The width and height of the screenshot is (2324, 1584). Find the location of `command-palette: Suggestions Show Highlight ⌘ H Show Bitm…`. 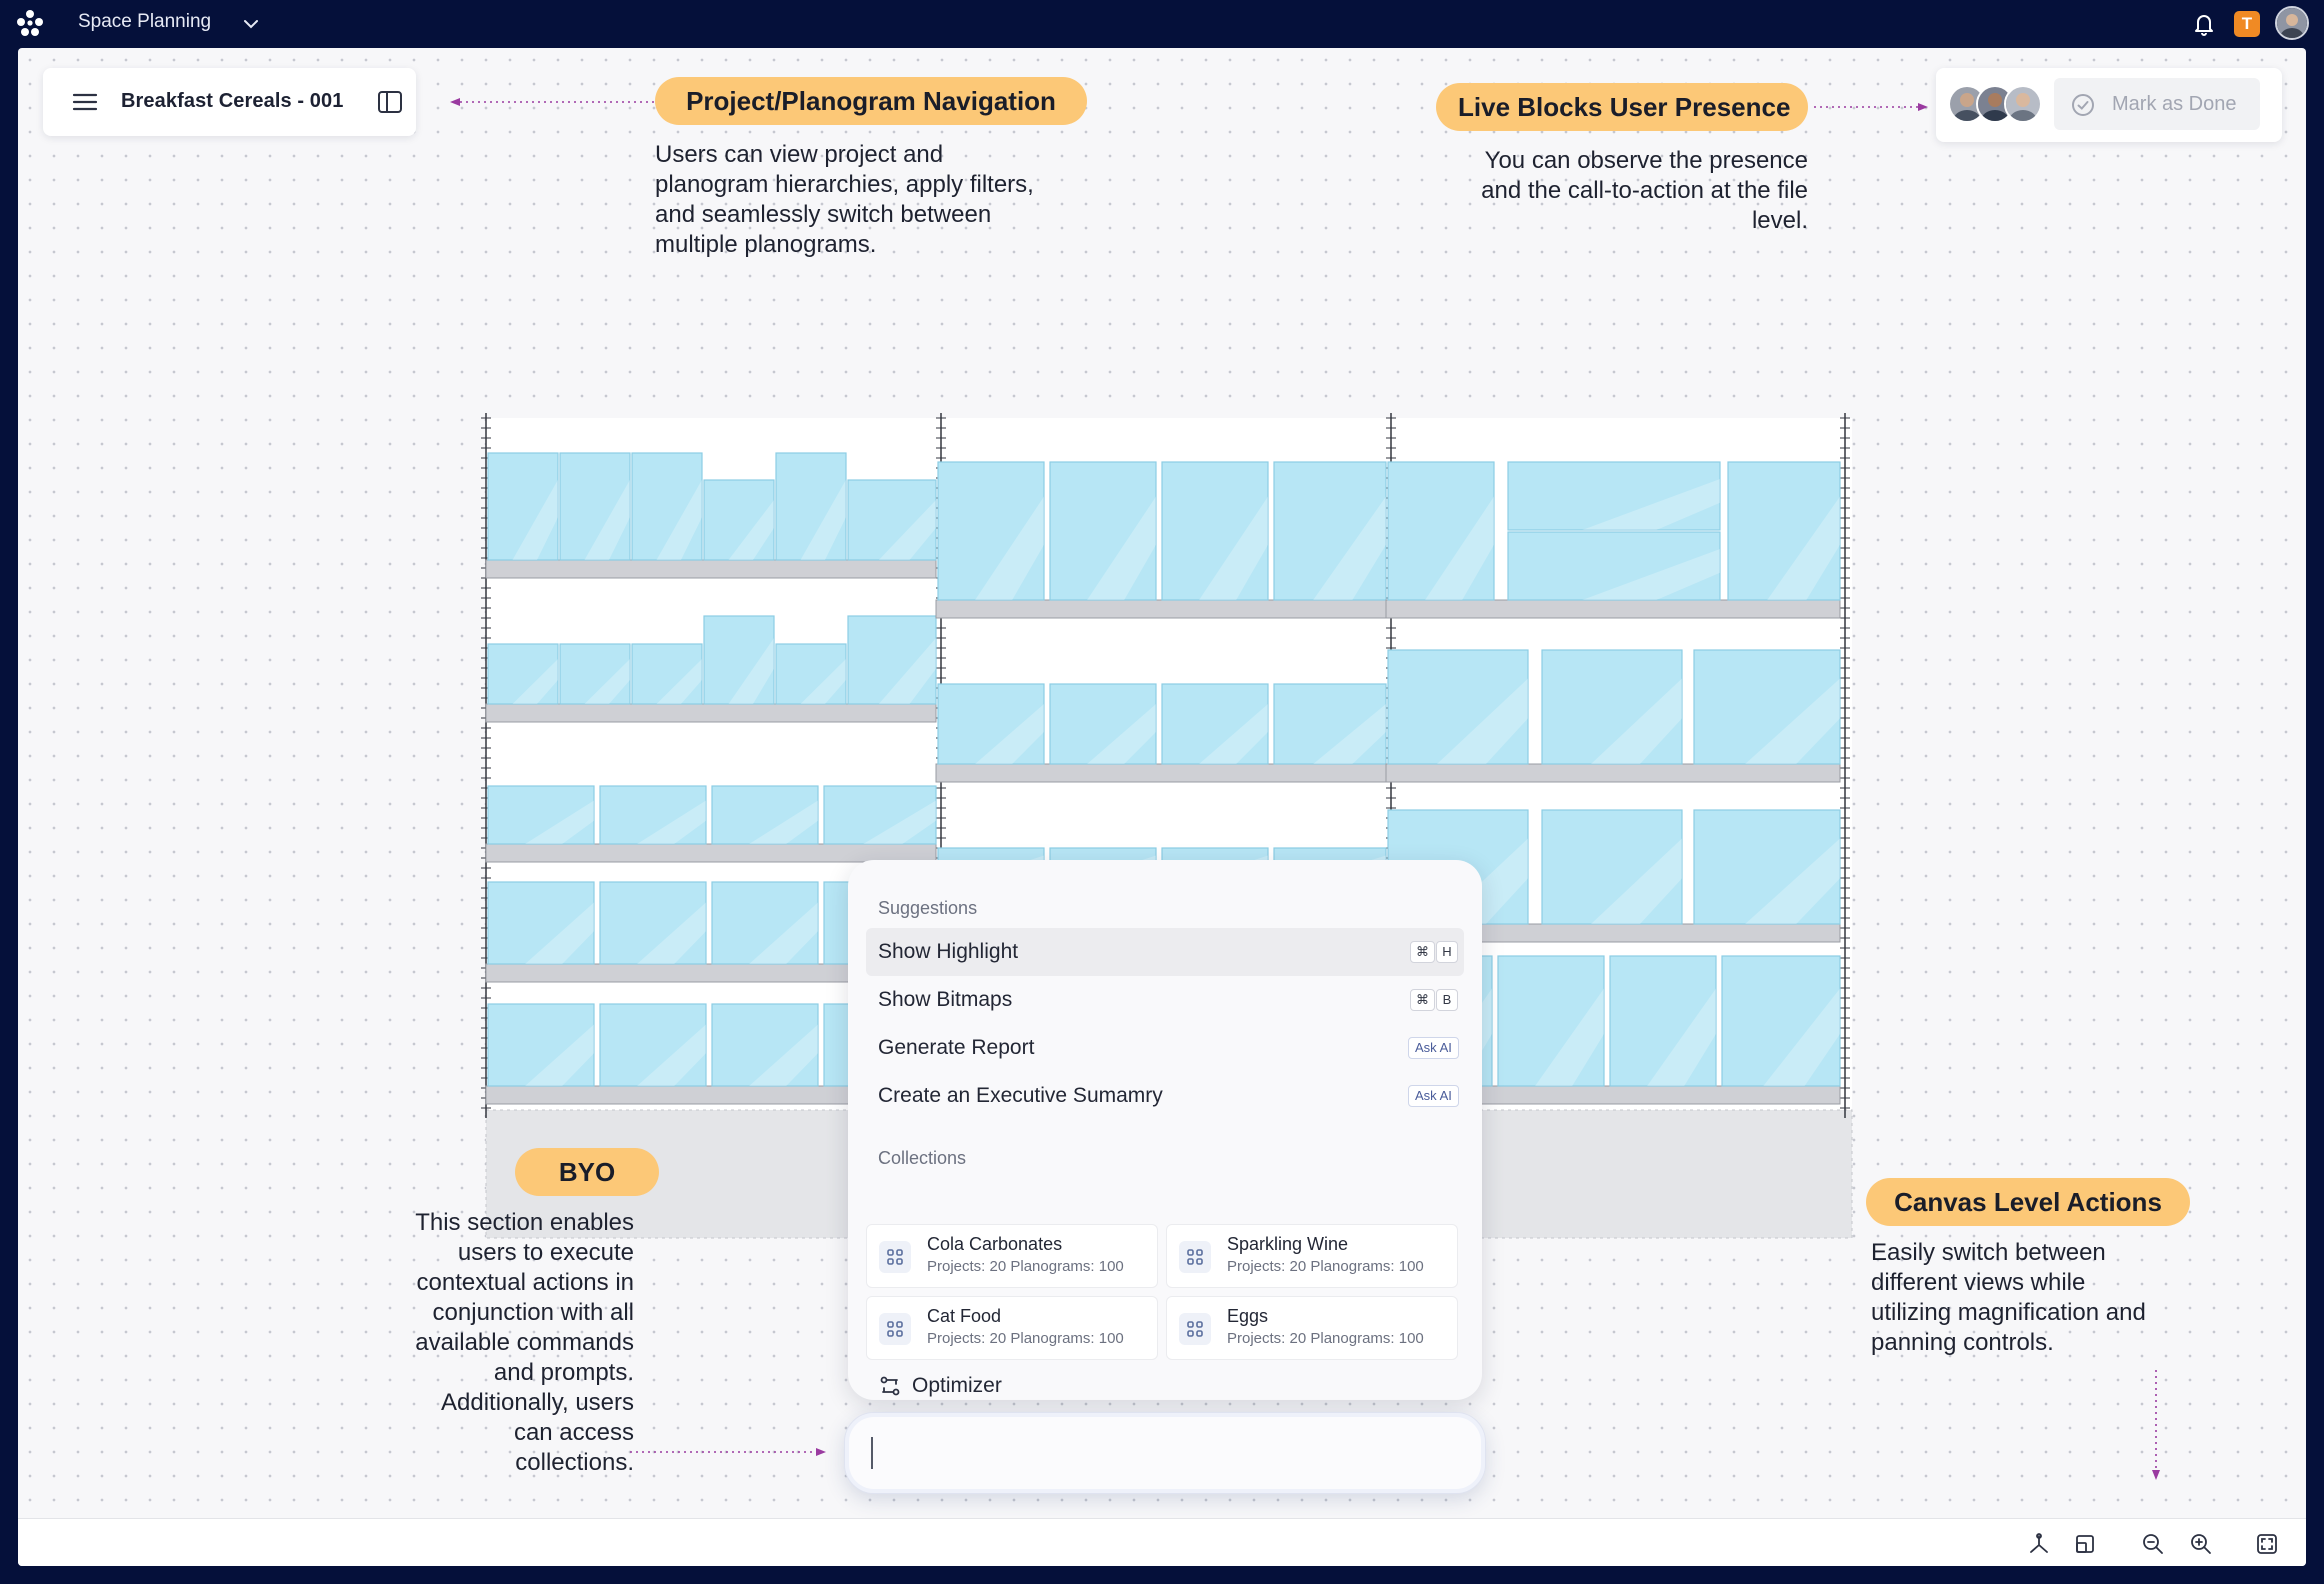

command-palette: Suggestions Show Highlight ⌘ H Show Bitm… is located at coordinates (1165, 1130).